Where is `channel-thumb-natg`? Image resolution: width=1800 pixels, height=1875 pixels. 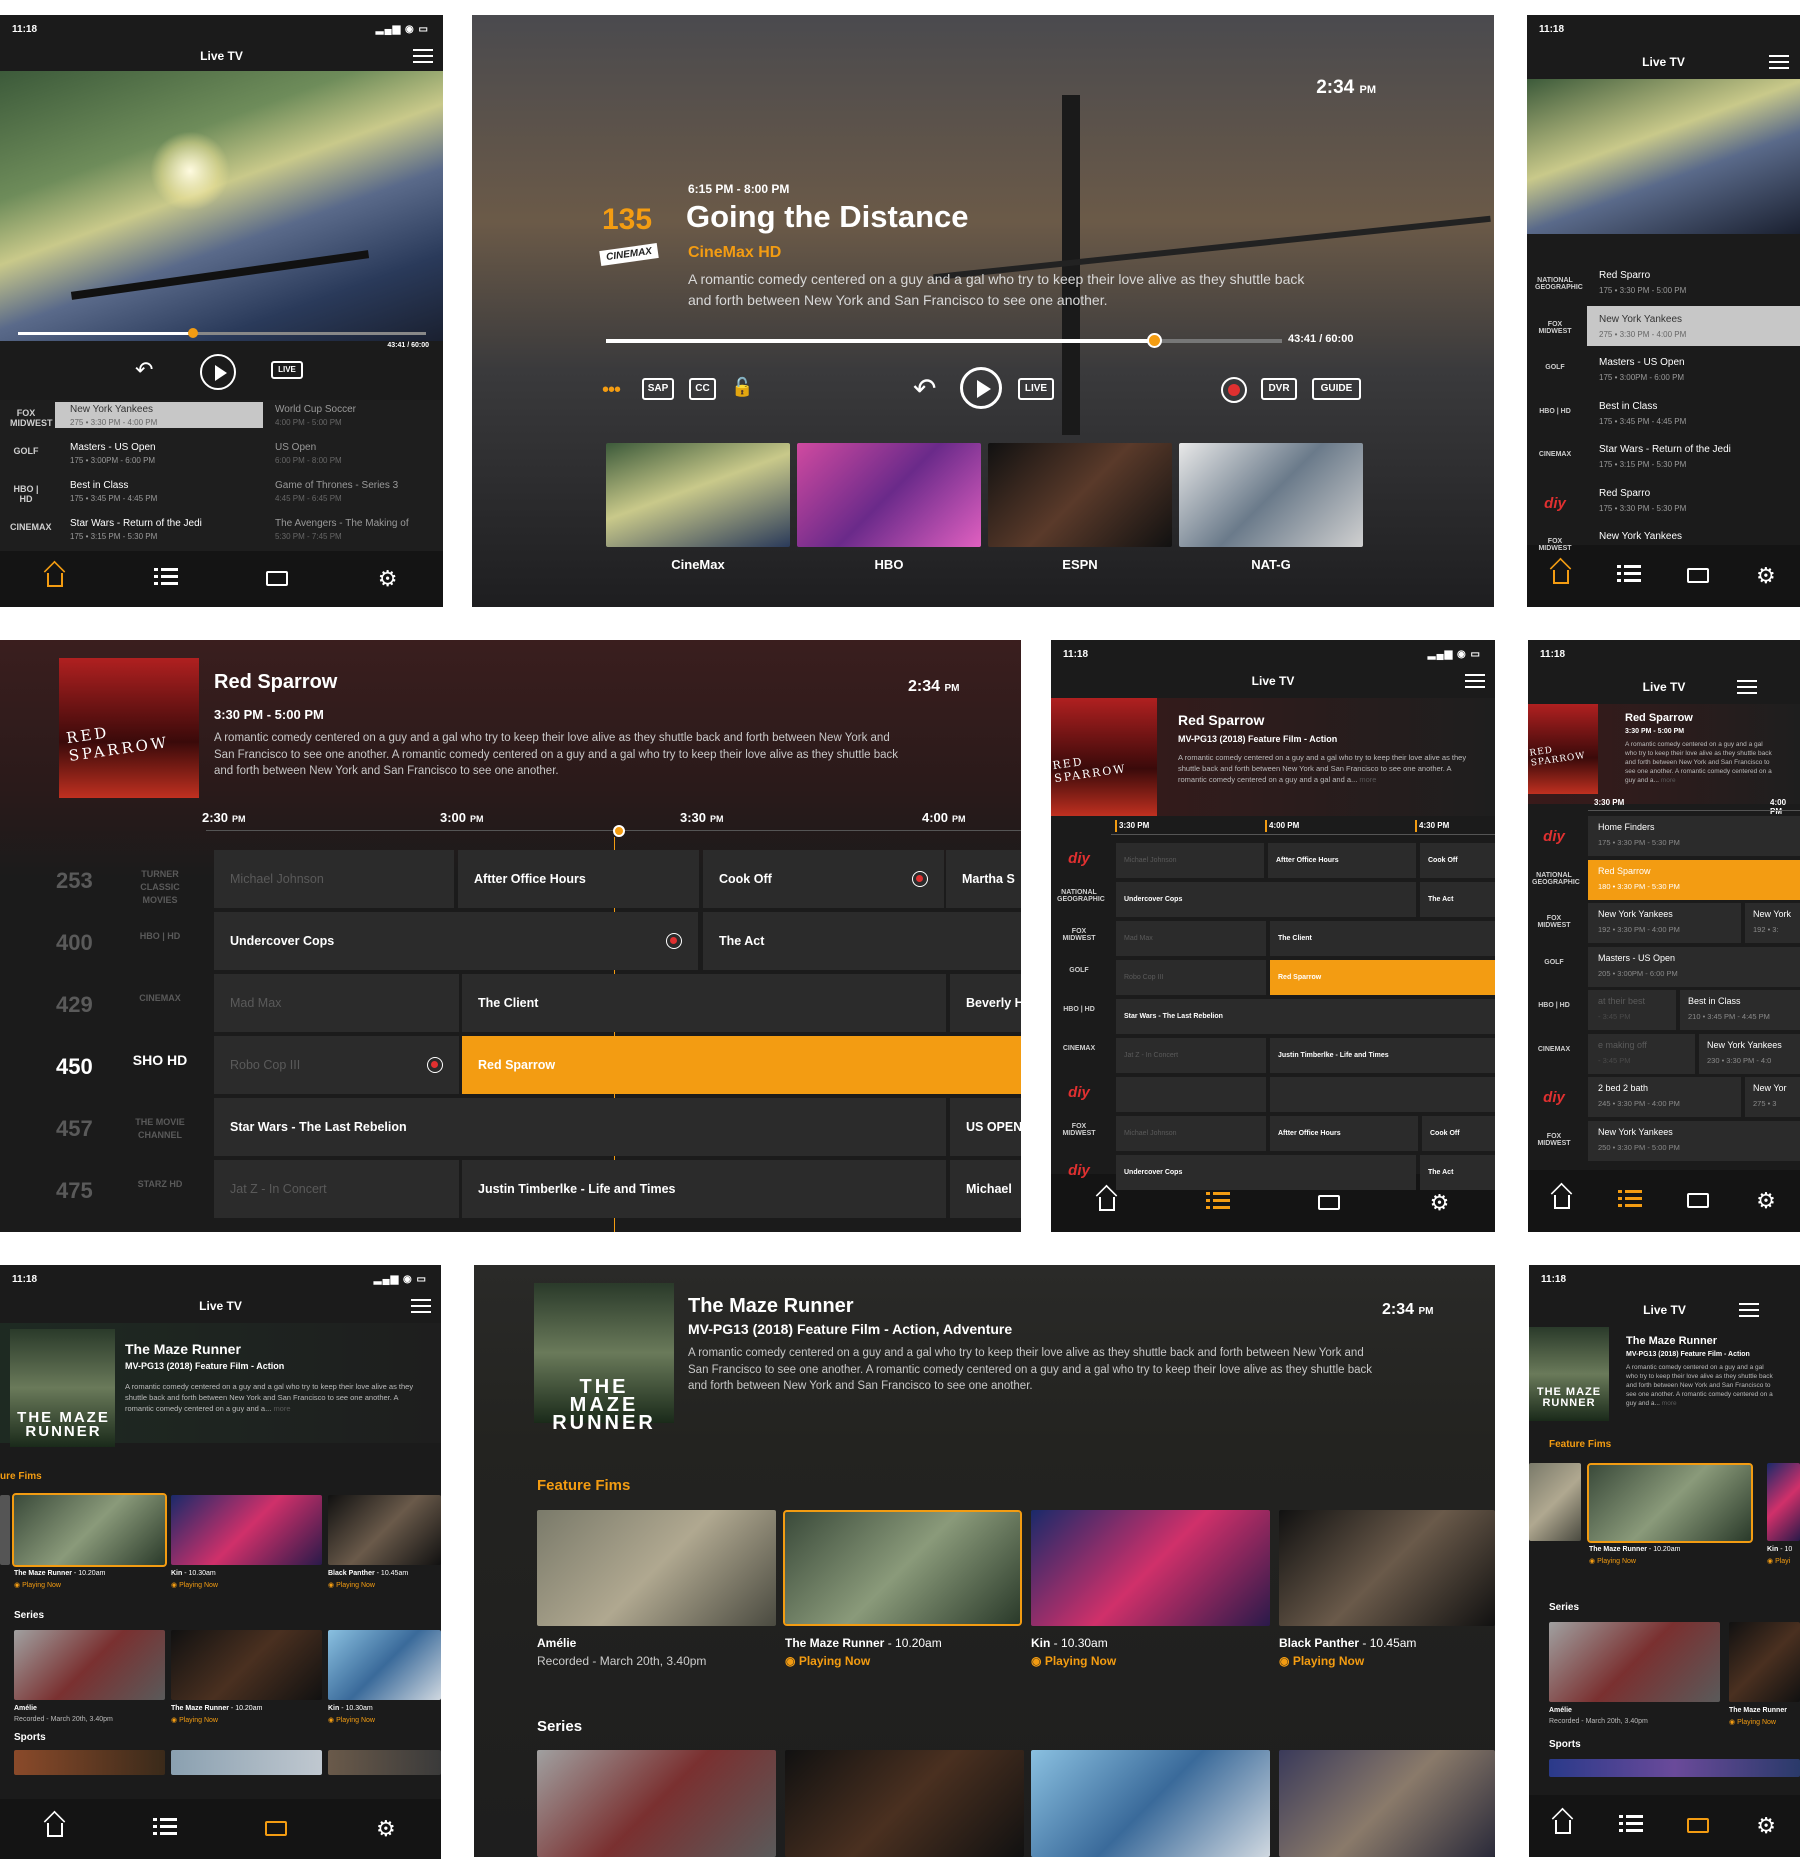
channel-thumb-natg is located at coordinates (1271, 495).